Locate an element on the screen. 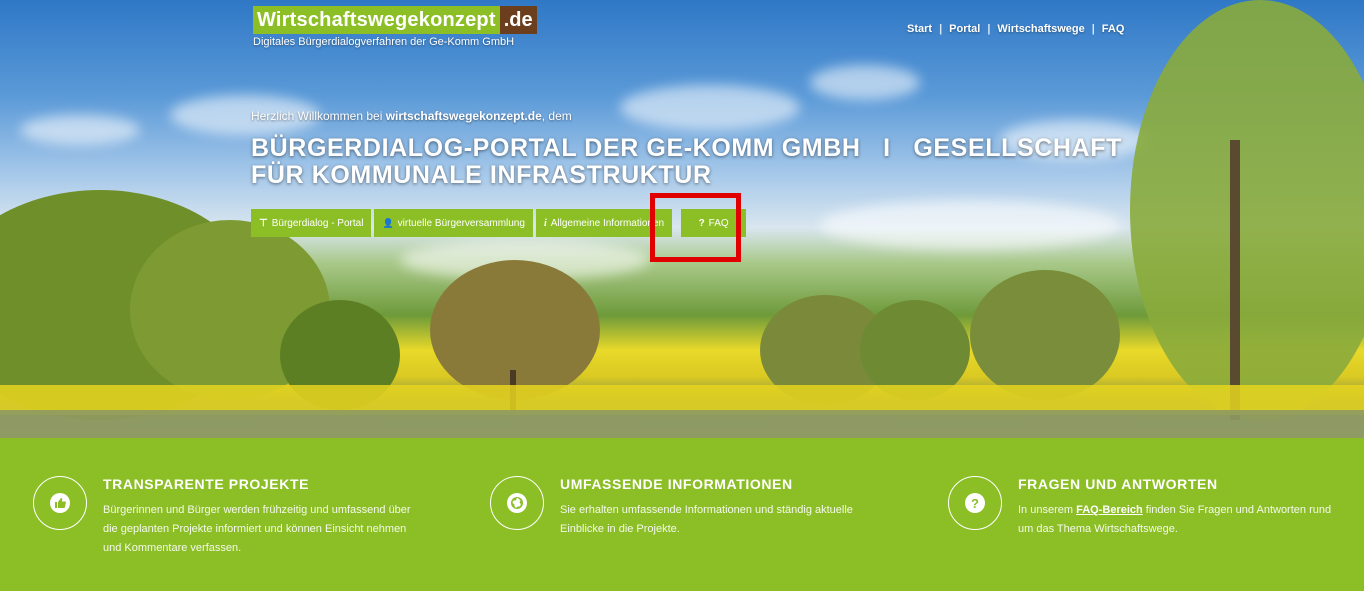 This screenshot has height=591, width=1364. info-icon: i is located at coordinates (545, 223).